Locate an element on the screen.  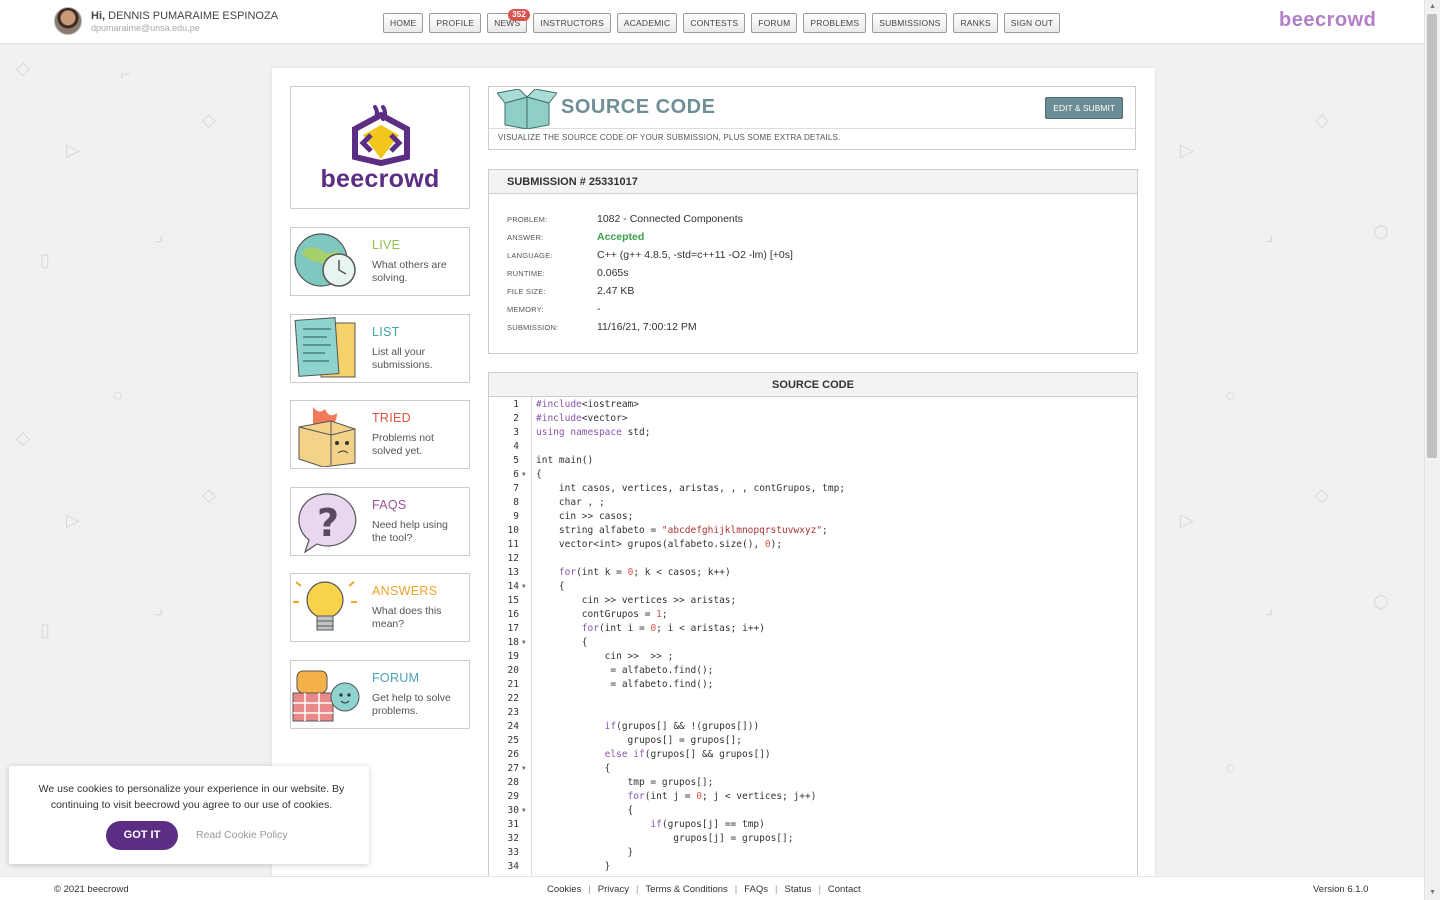
detail-row-problem: PROBLEM: 1082 - Connected Components is located at coordinates (817, 220).